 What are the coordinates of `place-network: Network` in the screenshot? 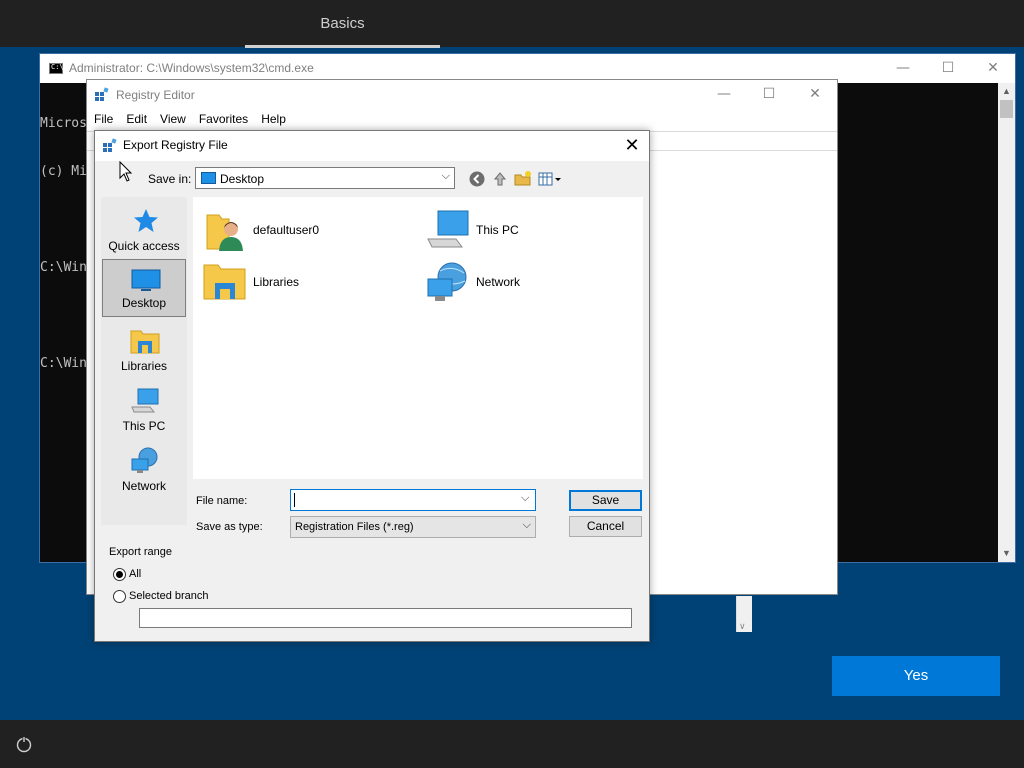 It's located at (144, 470).